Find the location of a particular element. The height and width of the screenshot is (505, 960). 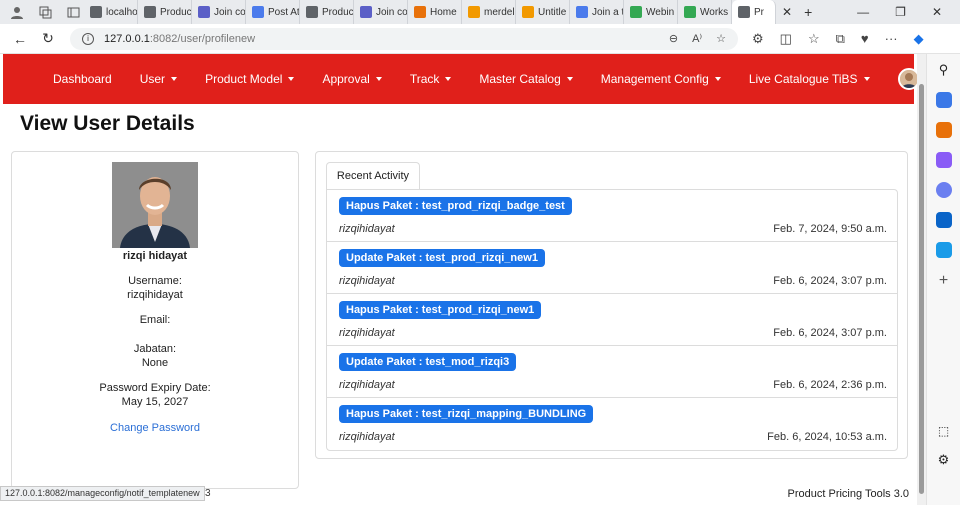

nav-item-dashboard: Dashboard is located at coordinates (82, 79).